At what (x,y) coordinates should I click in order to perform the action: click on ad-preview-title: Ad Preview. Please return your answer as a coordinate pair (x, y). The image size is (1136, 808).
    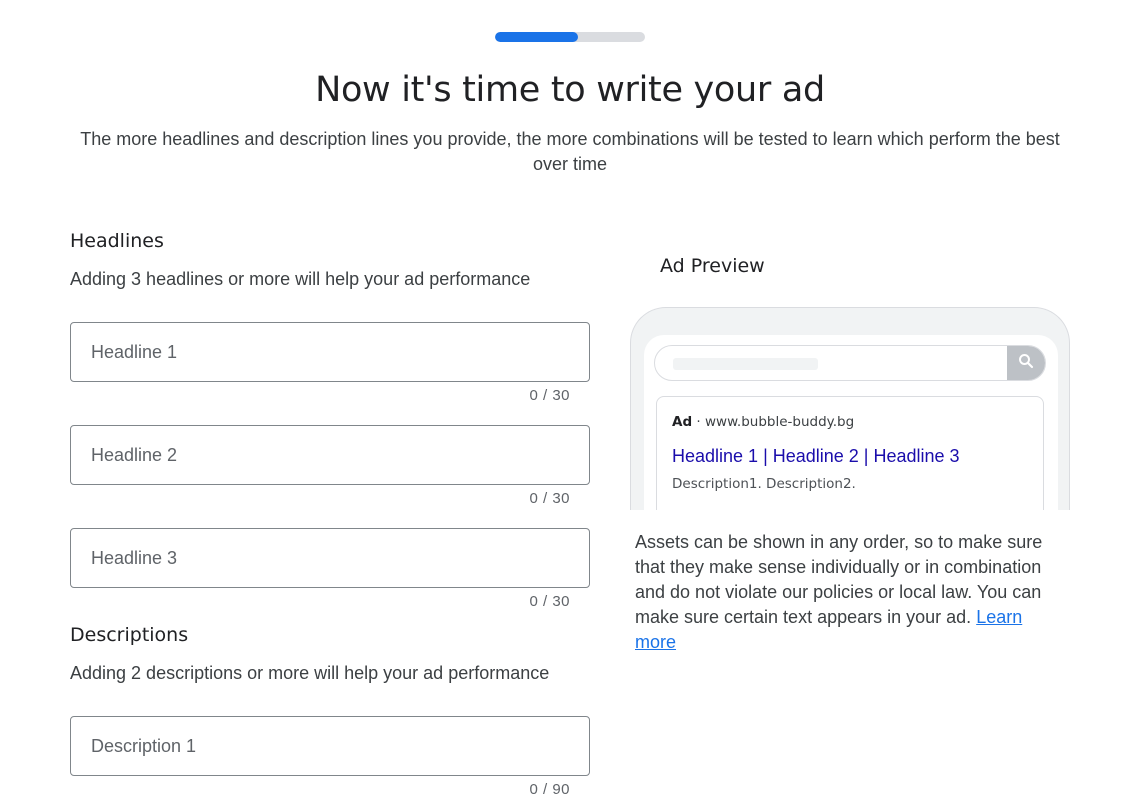
    Looking at the image, I should click on (712, 266).